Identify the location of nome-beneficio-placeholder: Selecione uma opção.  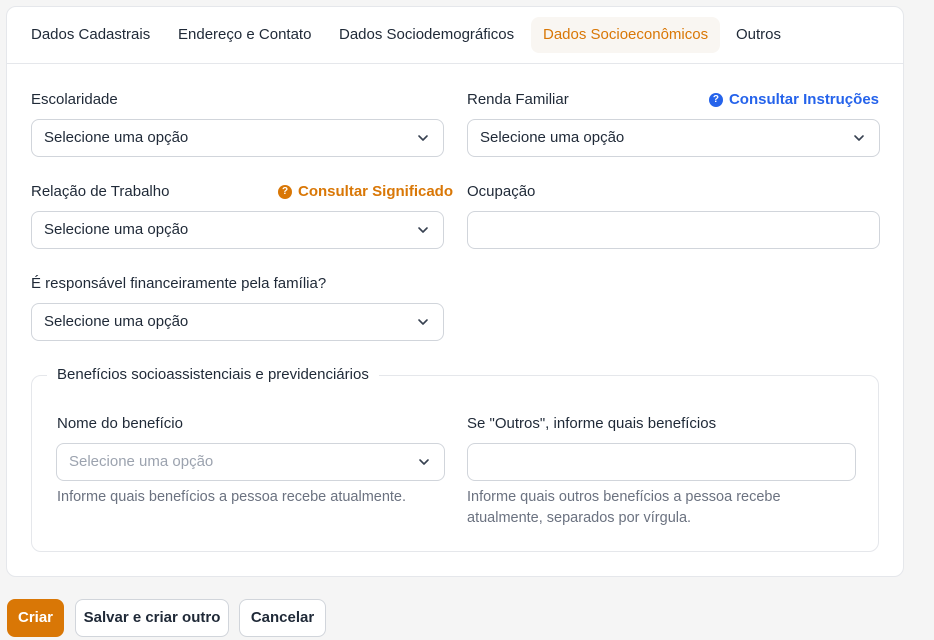
(141, 461).